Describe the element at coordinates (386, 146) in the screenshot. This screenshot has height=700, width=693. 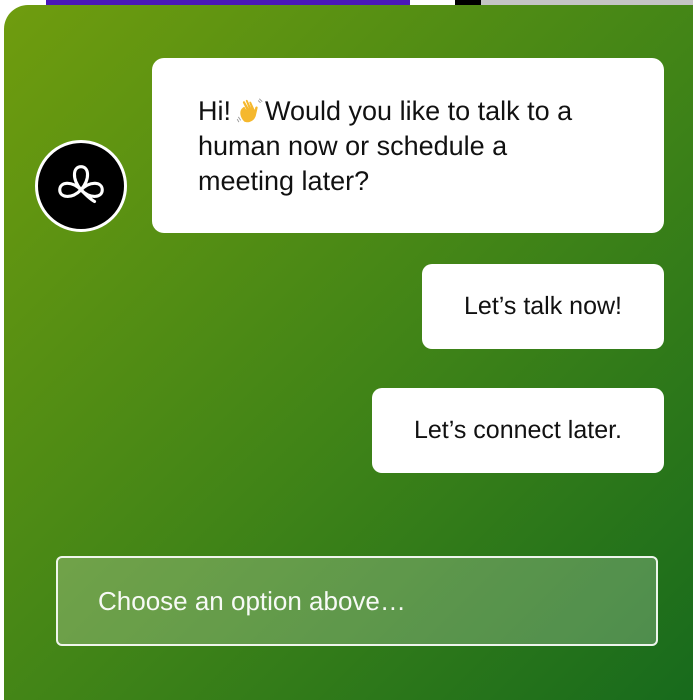
I see `message-text: Hi! Would you like to talk to a human now or schedule a meeting later?` at that location.